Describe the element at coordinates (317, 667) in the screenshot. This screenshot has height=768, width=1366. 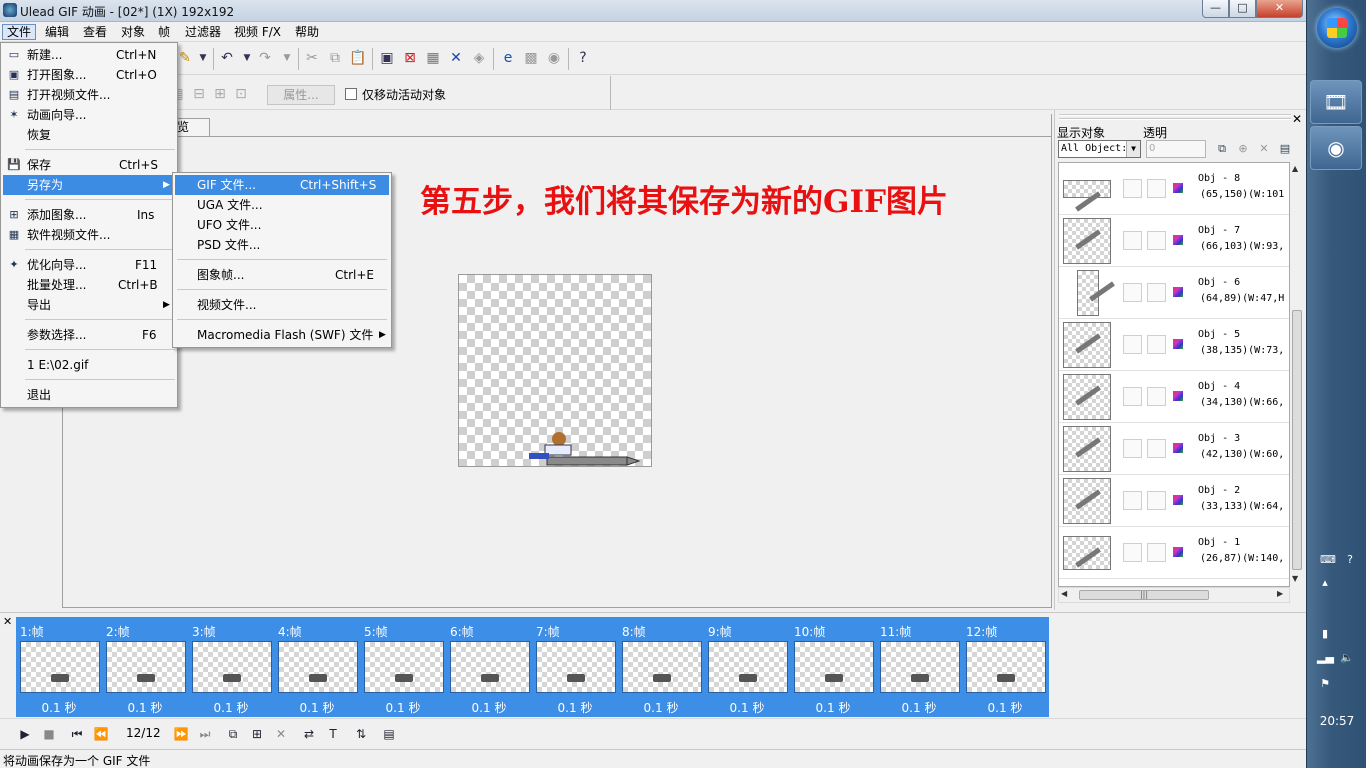
I see `frame-item: 4:帧 0.1 秒` at that location.